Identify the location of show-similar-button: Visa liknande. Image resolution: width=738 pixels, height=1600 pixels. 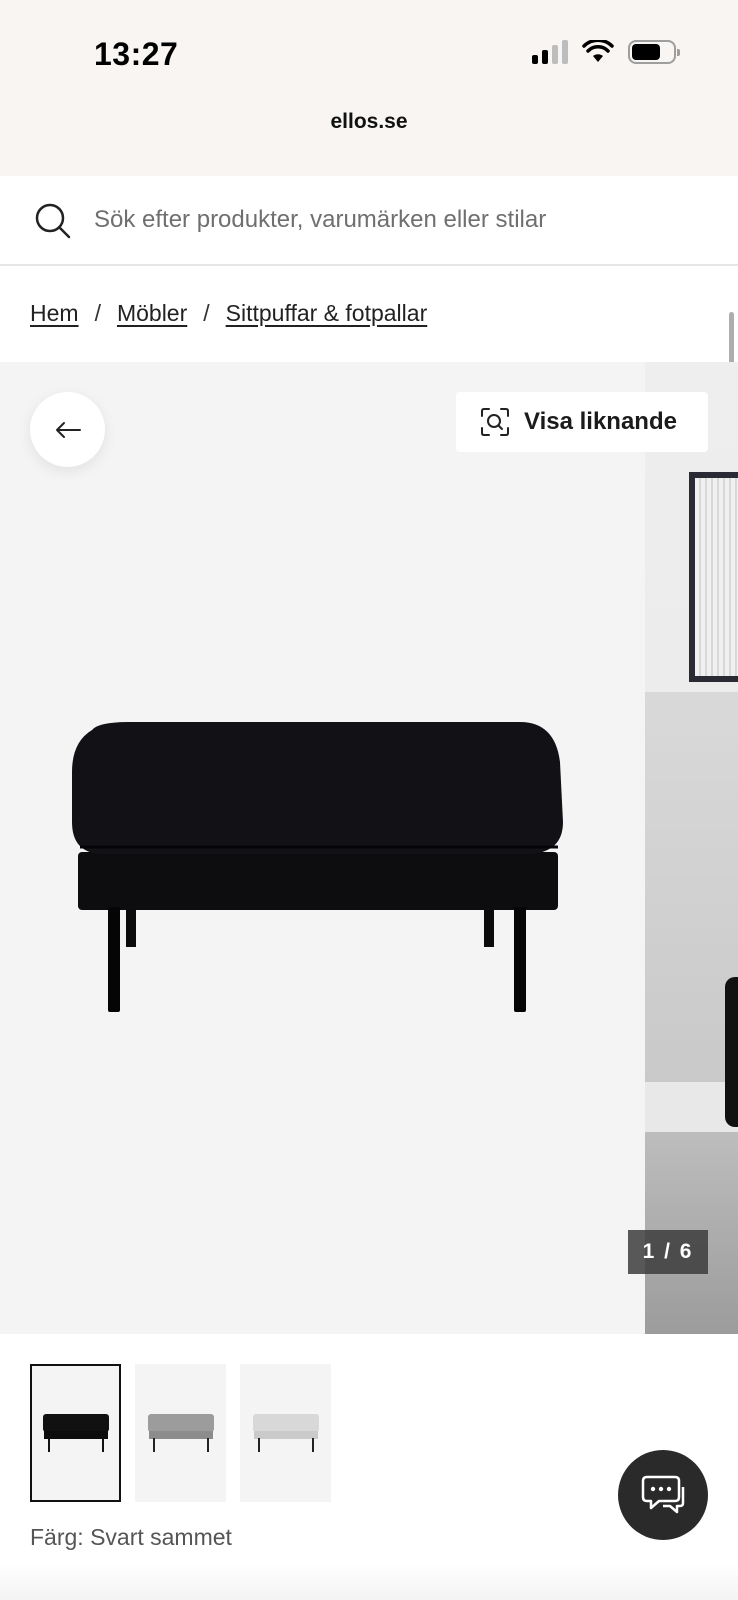
(582, 422).